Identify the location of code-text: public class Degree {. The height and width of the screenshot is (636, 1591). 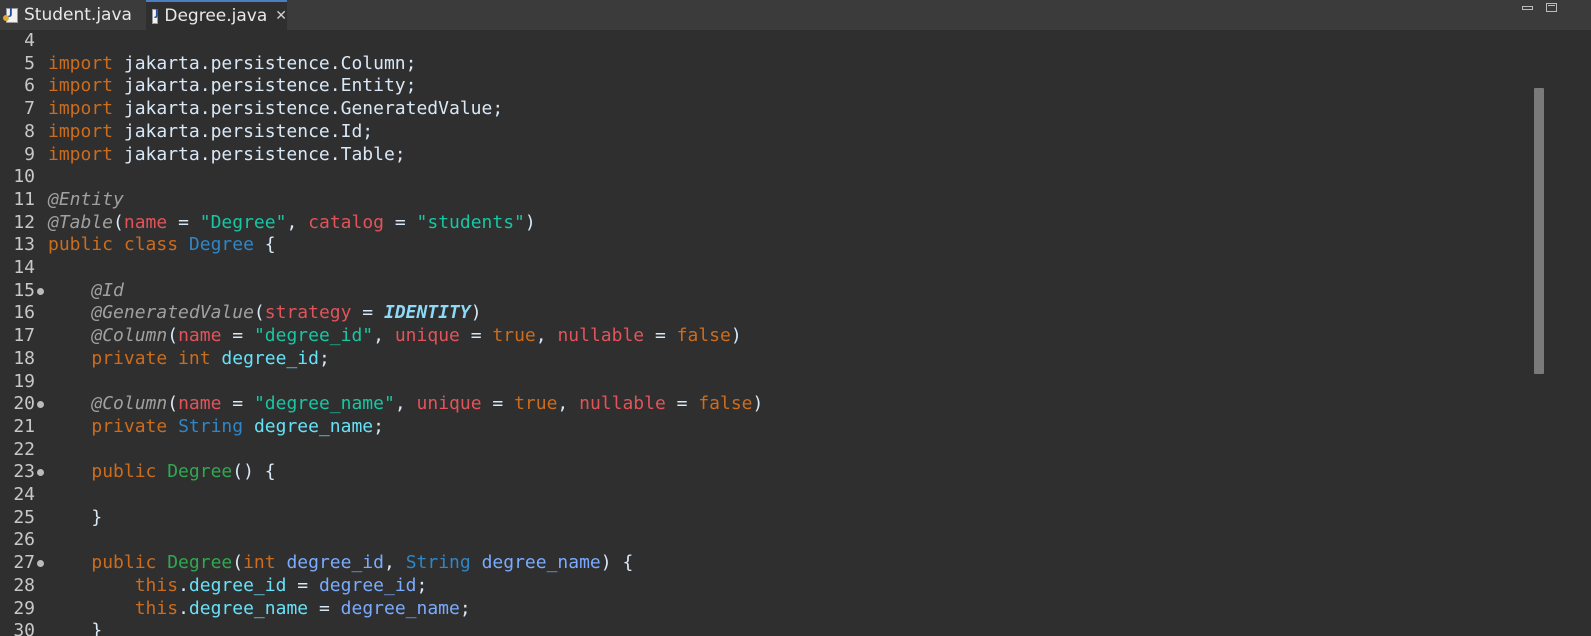
(162, 245).